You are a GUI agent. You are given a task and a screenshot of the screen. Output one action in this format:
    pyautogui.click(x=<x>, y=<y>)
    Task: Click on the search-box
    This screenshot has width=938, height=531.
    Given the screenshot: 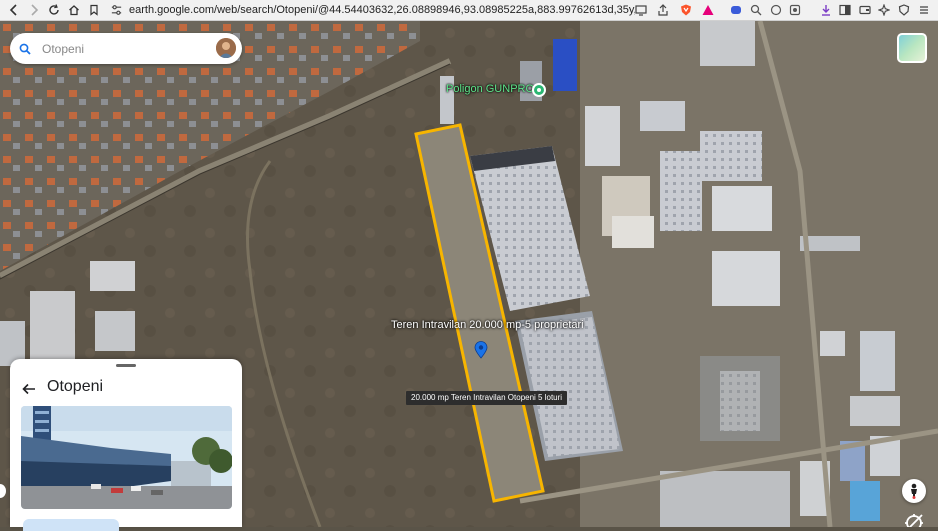 What is the action you would take?
    pyautogui.click(x=126, y=48)
    